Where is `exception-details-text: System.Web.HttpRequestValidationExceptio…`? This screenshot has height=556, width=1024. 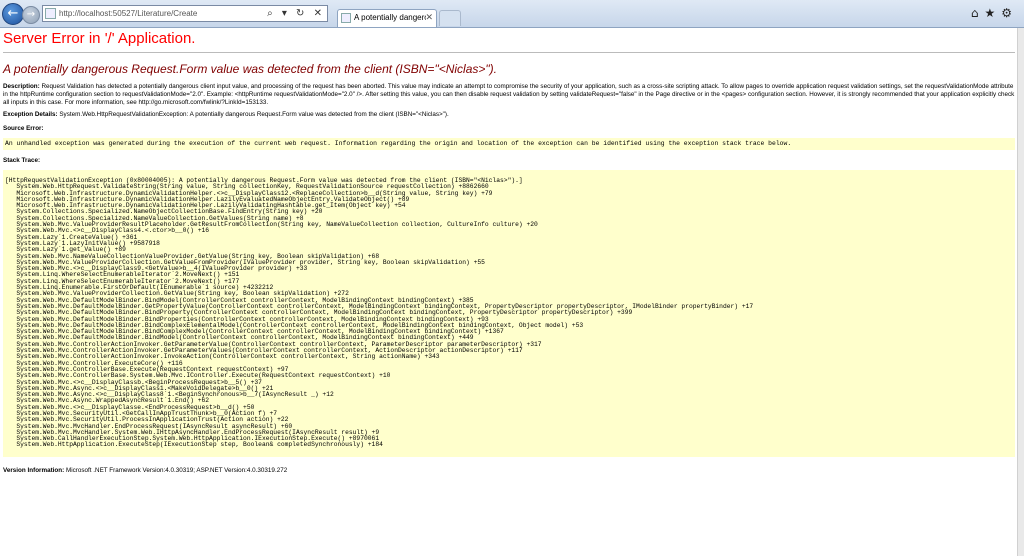 exception-details-text: System.Web.HttpRequestValidationExceptio… is located at coordinates (253, 114).